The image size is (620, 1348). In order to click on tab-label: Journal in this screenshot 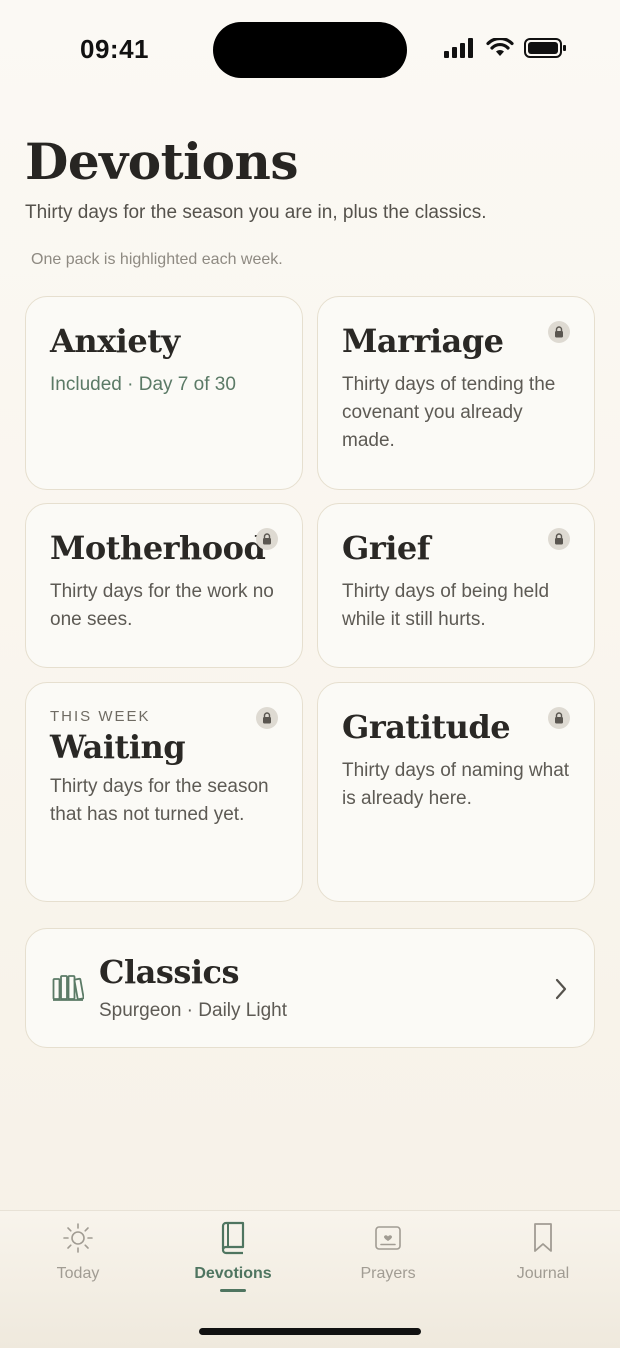, I will do `click(543, 1273)`.